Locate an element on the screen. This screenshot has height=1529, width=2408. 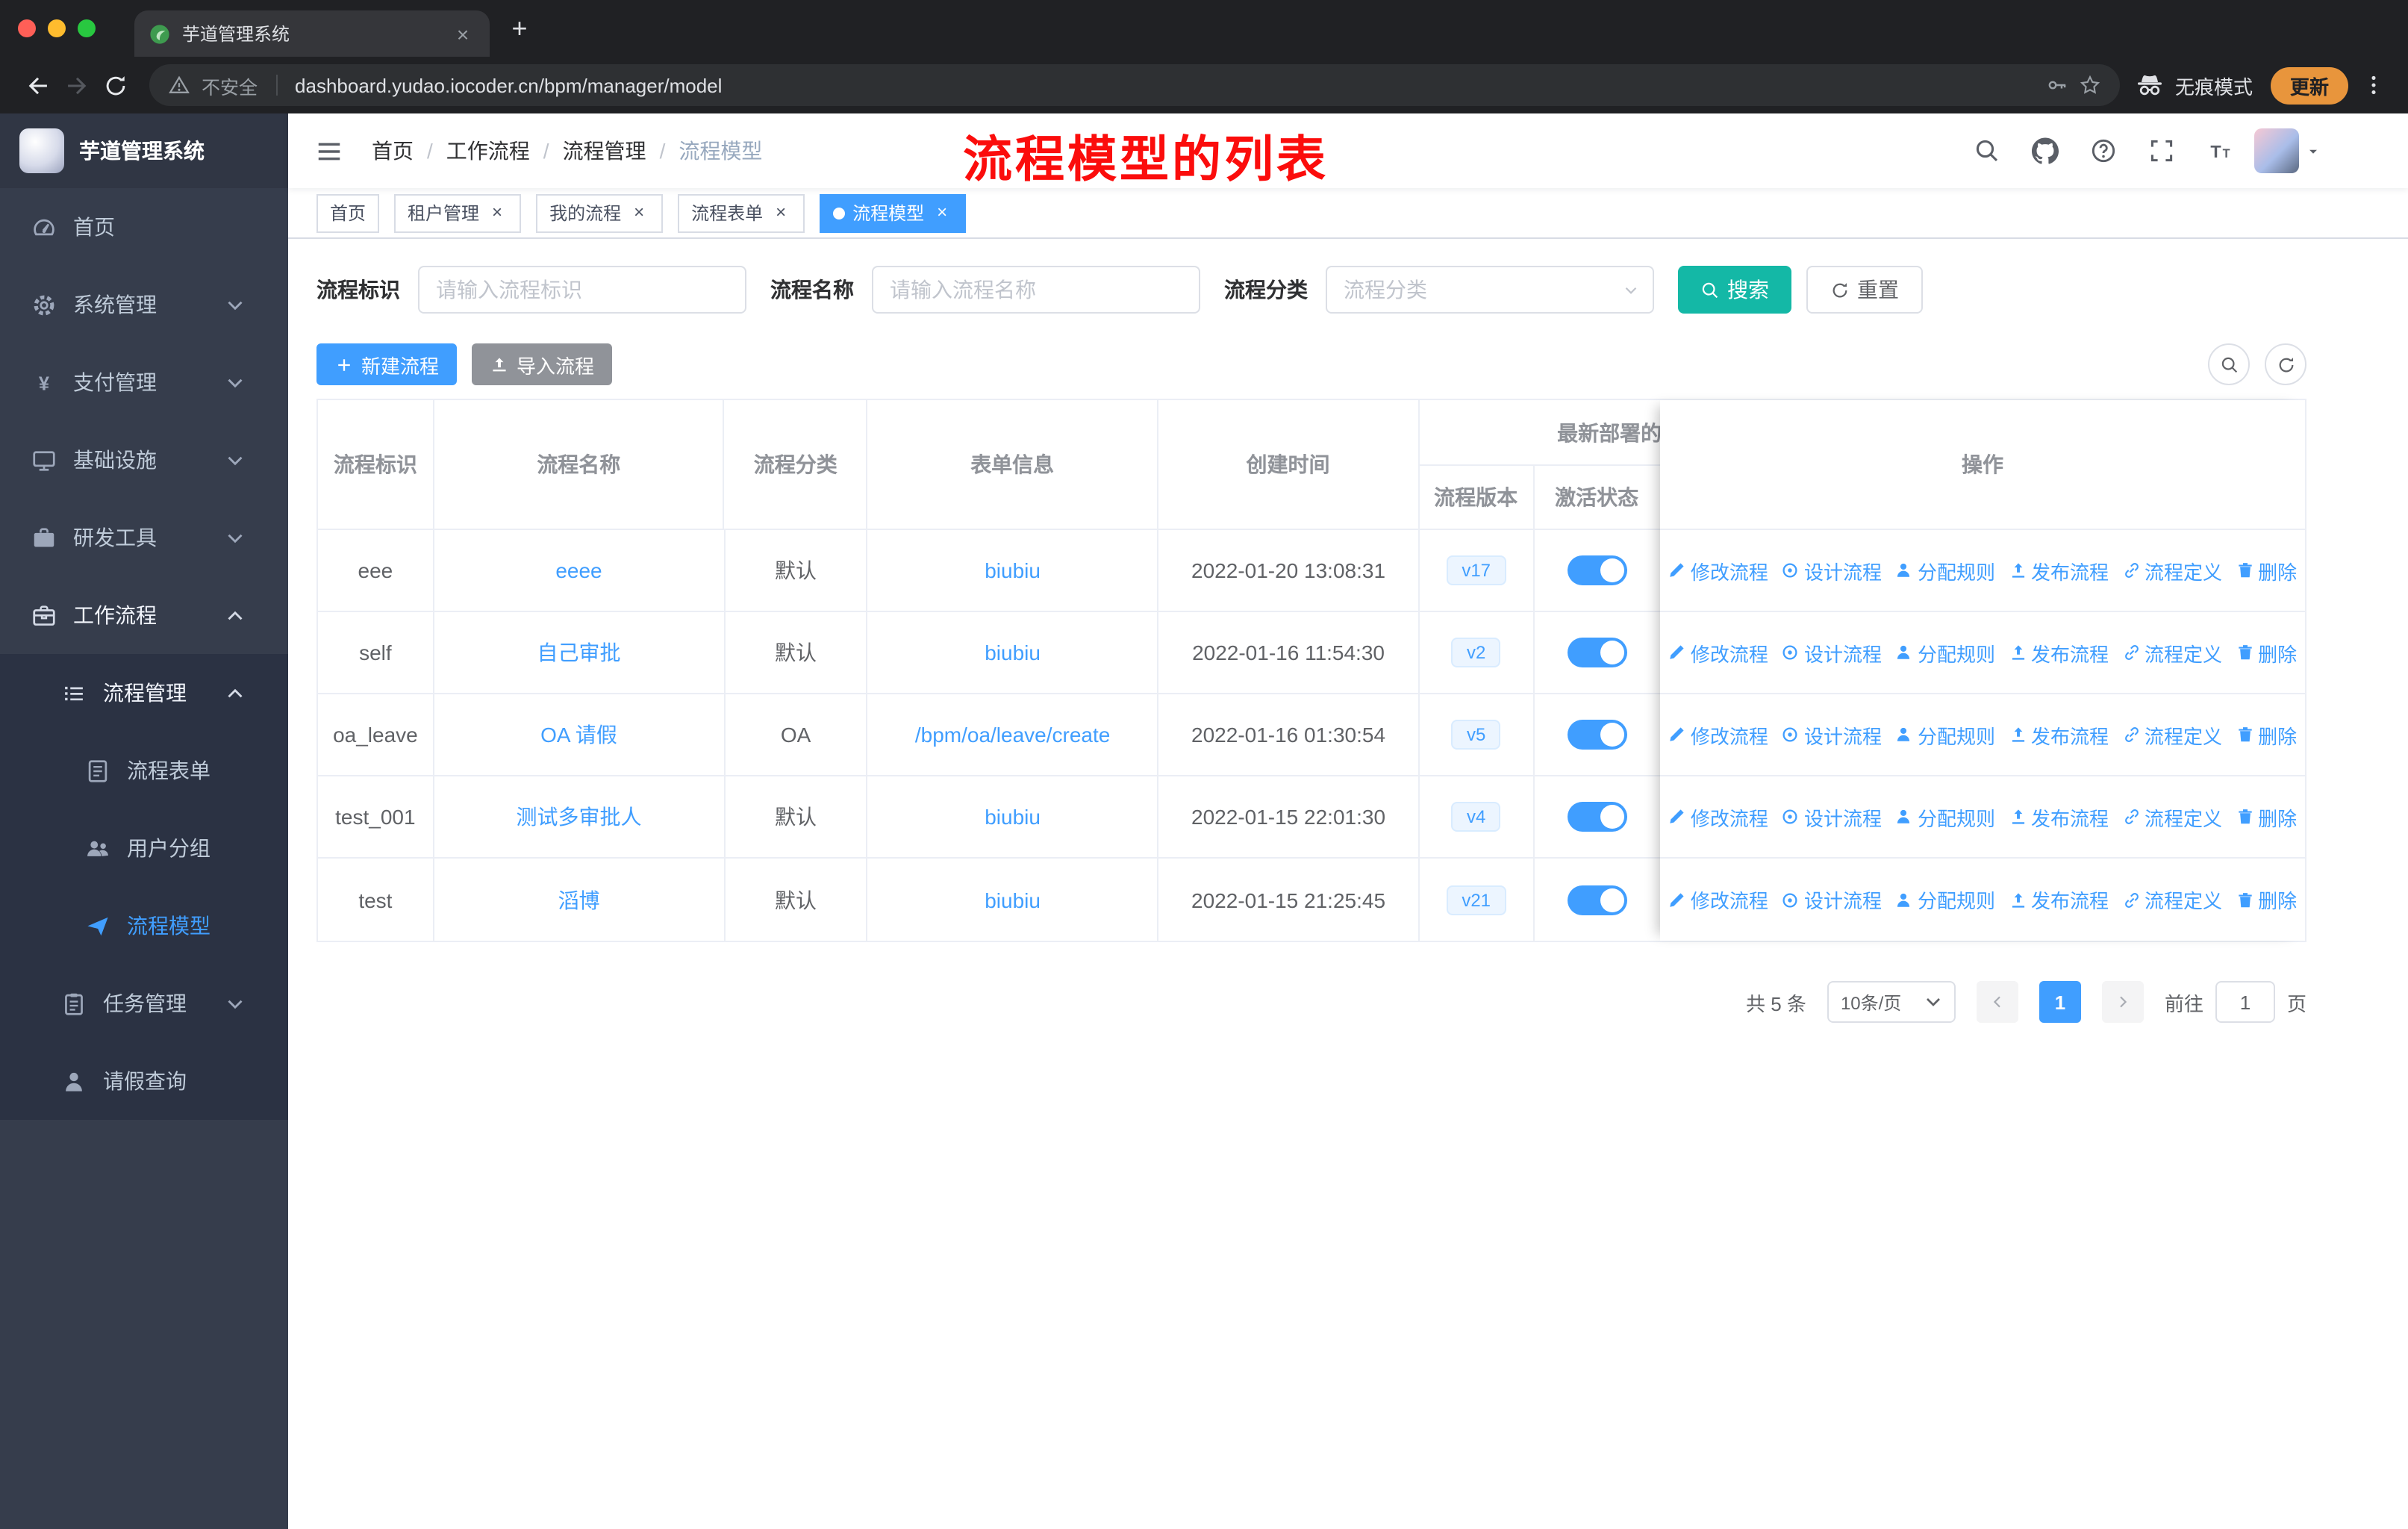
sidebar-item-infrastructure: 基础设施 is located at coordinates (144, 460).